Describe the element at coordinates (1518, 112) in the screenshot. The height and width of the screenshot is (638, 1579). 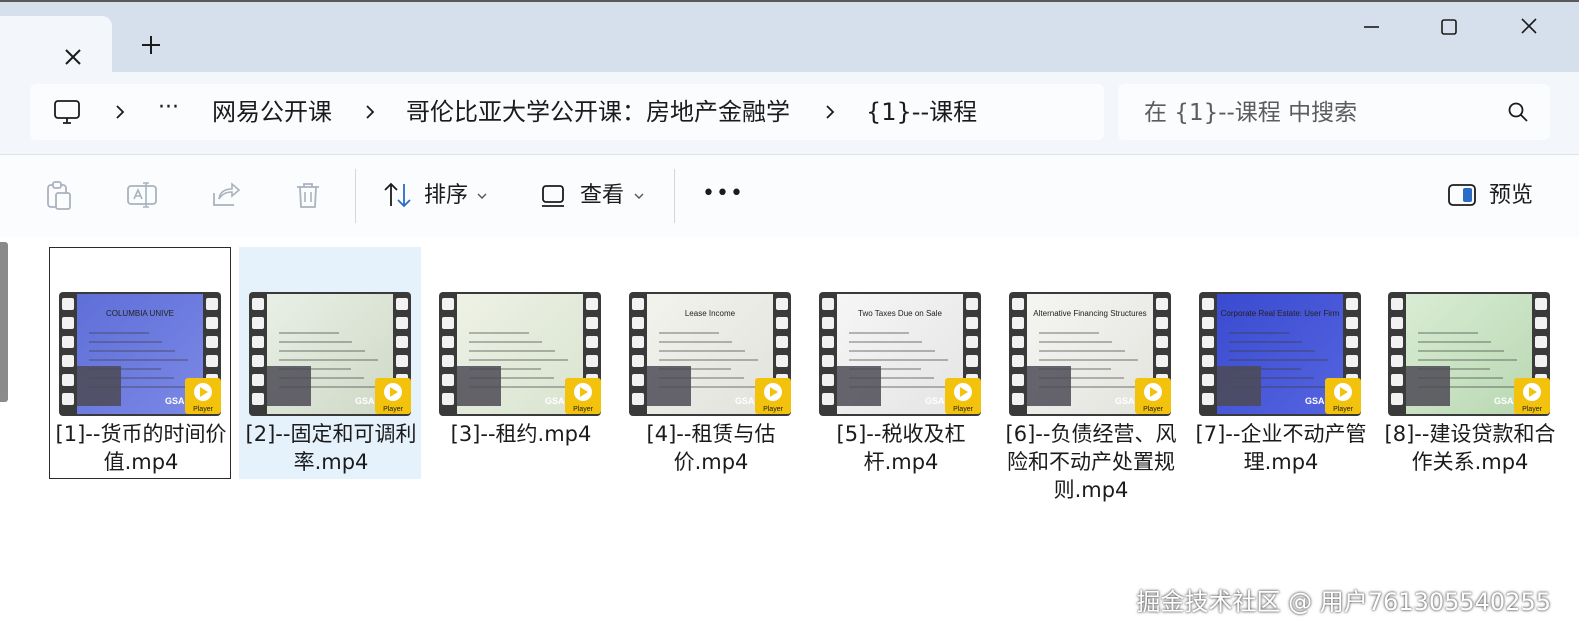
I see `search-icon` at that location.